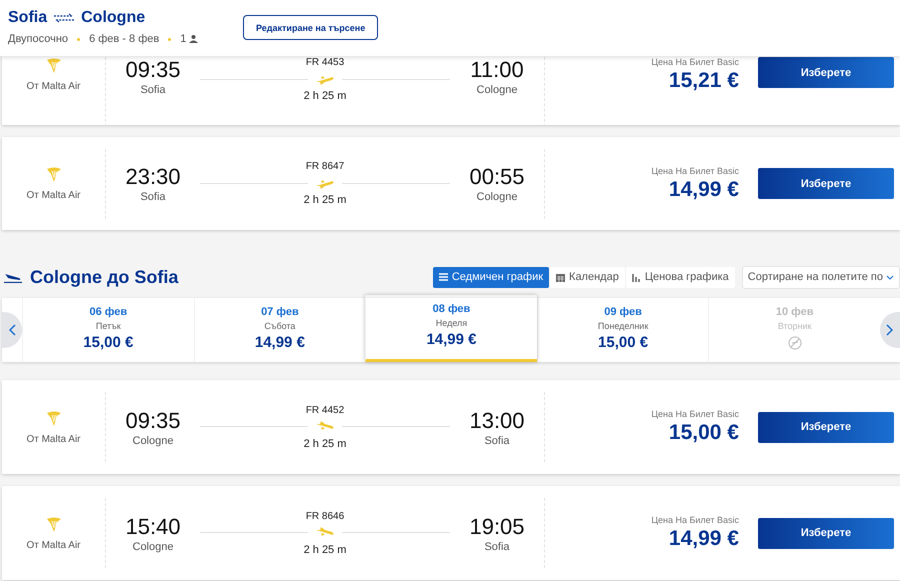  What do you see at coordinates (451, 328) in the screenshot?
I see `date-tab: 08 фев Неделя 14,99 €` at bounding box center [451, 328].